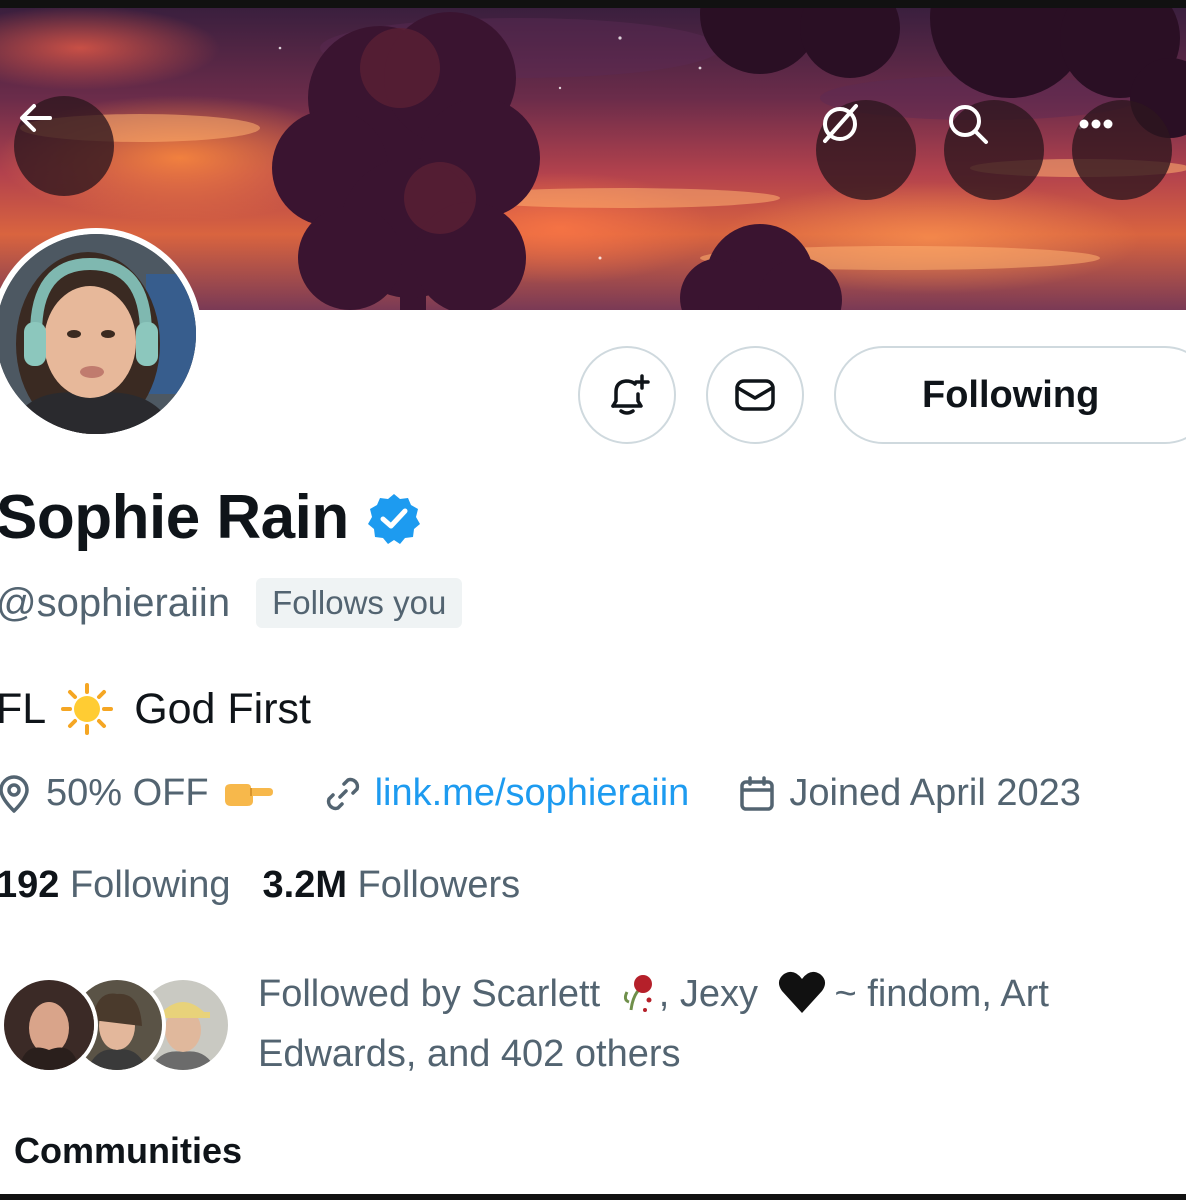 This screenshot has height=1200, width=1186. Describe the element at coordinates (115, 602) in the screenshot. I see `user-handle: @sophieraiin` at that location.